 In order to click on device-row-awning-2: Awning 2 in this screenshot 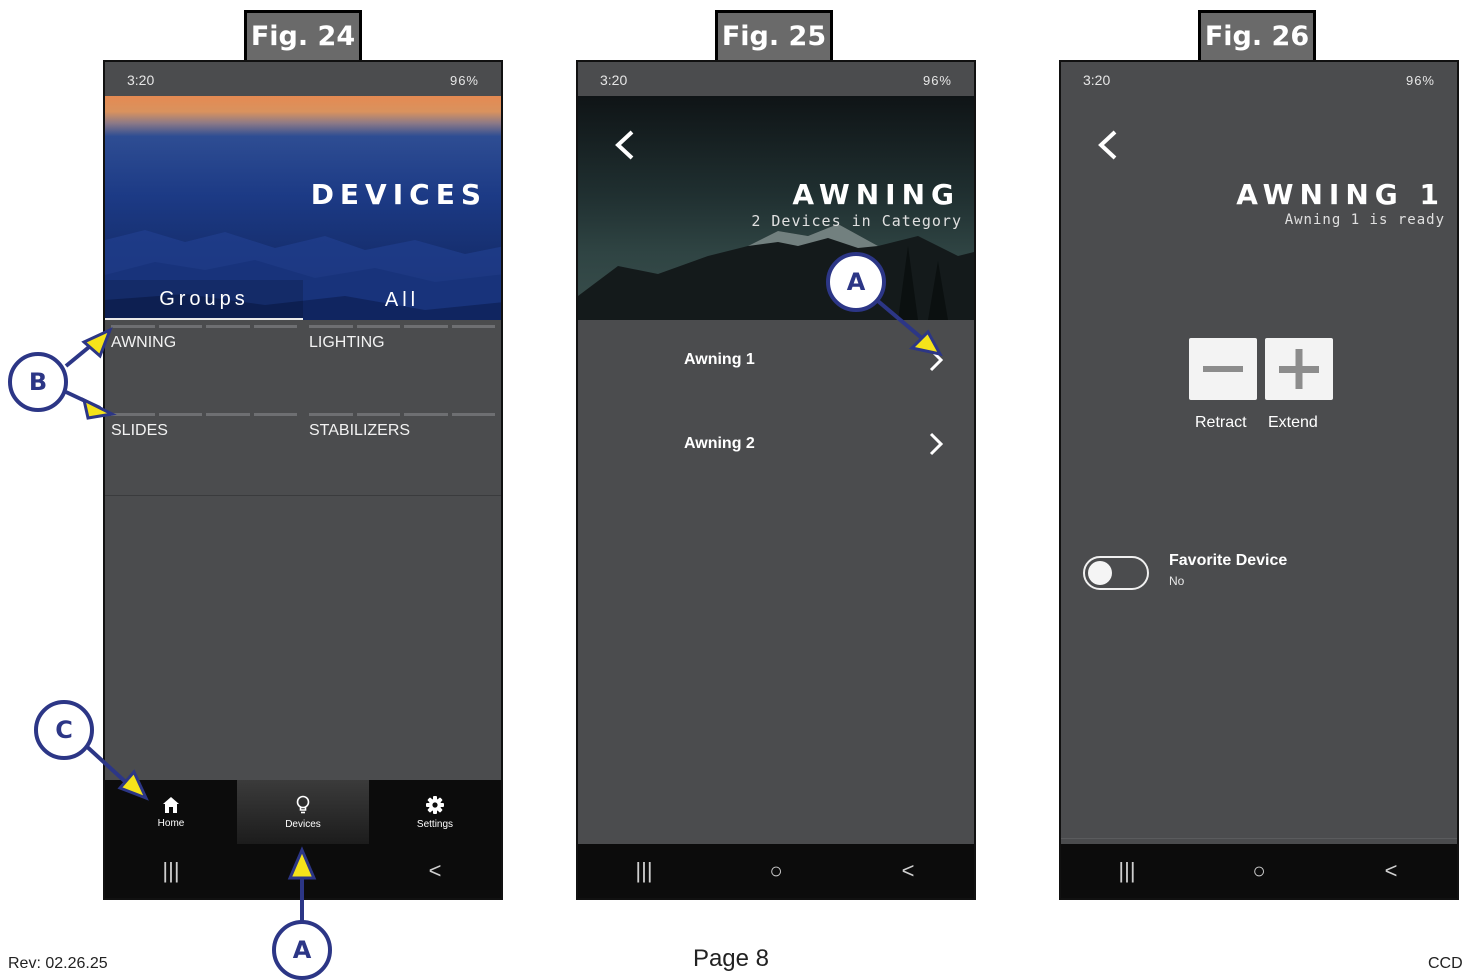, I will do `click(776, 444)`.